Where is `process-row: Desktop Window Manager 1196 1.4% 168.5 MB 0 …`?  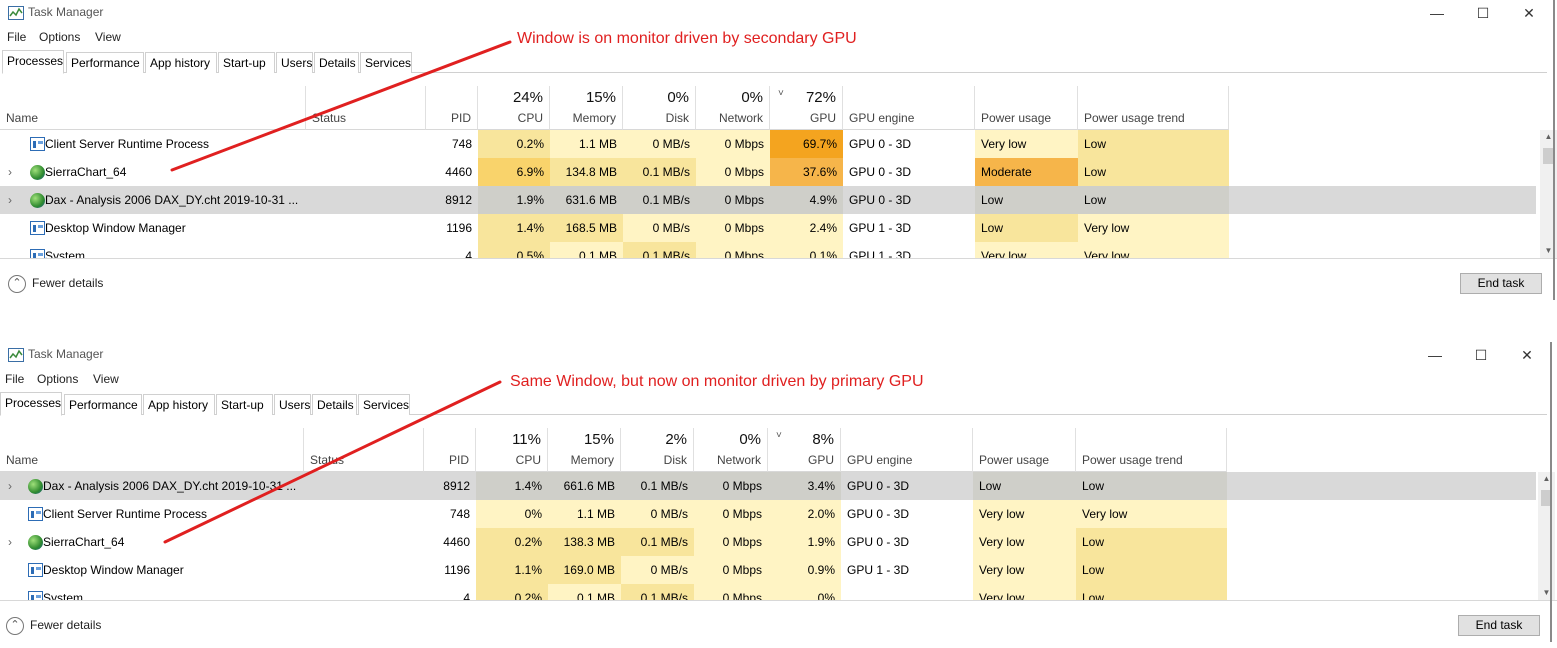 process-row: Desktop Window Manager 1196 1.4% 168.5 MB 0 … is located at coordinates (768, 228).